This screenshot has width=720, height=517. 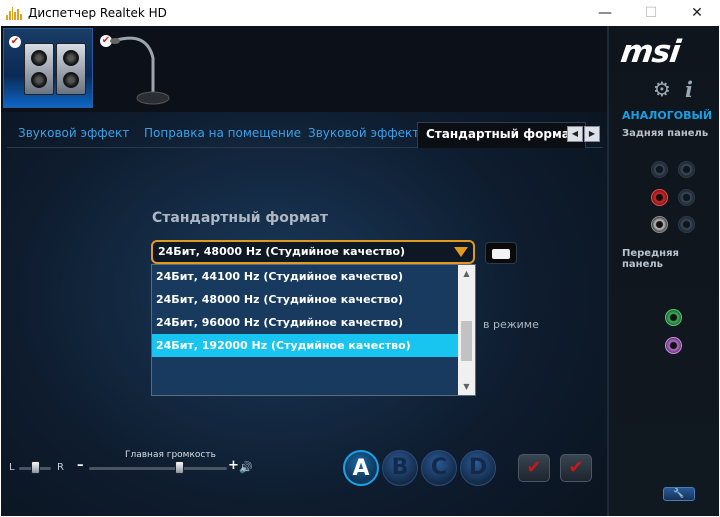 I want to click on section-title: Стандартный формат, so click(x=240, y=218).